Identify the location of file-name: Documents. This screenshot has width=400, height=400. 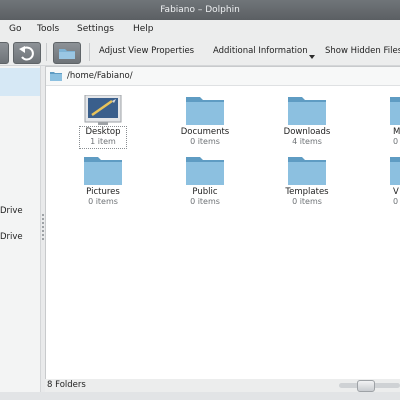
(205, 132).